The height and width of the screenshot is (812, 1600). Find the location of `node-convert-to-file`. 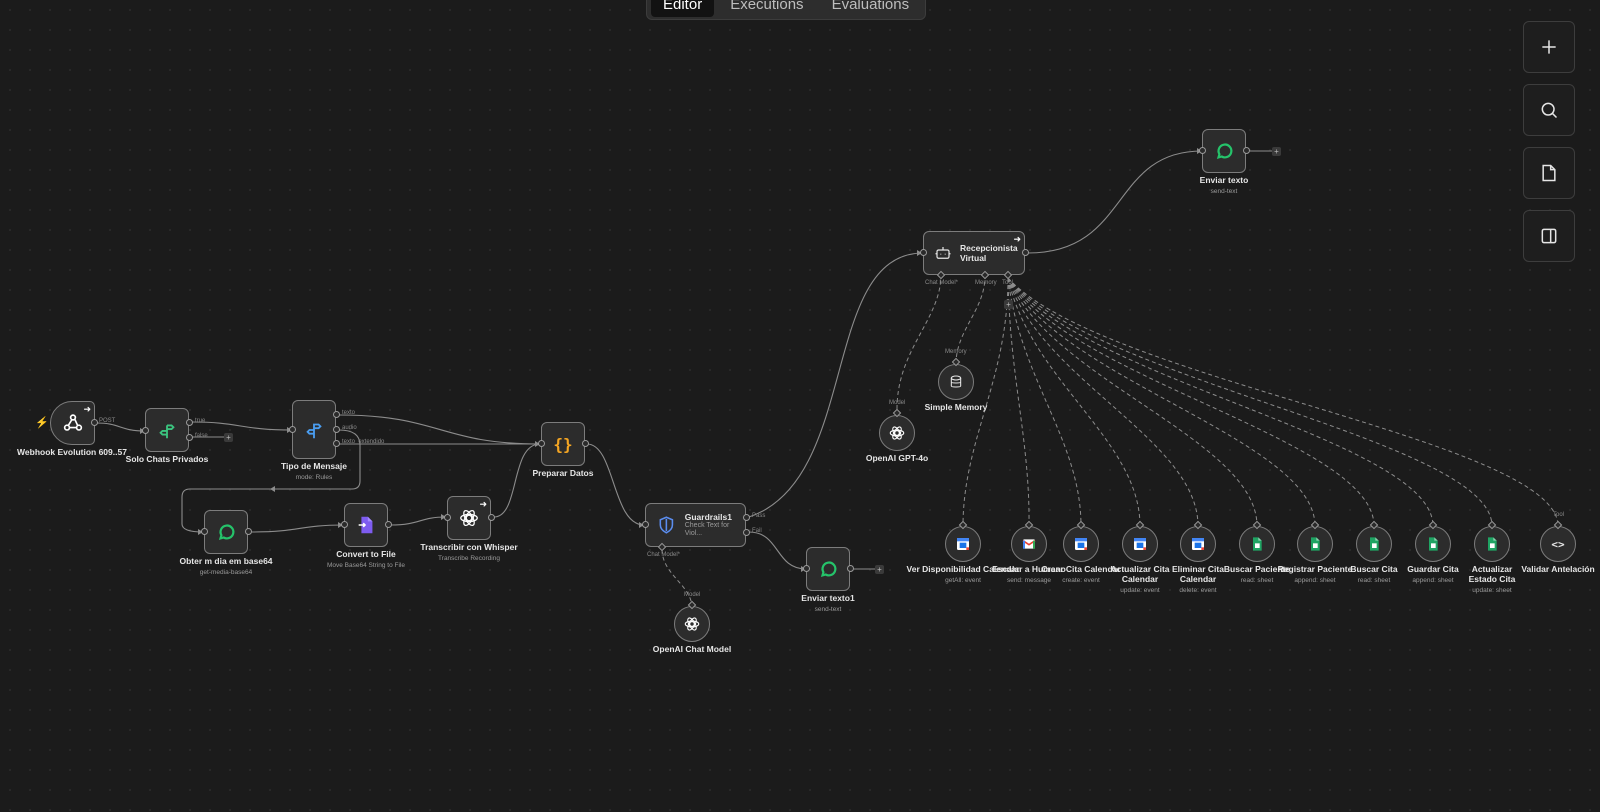

node-convert-to-file is located at coordinates (366, 525).